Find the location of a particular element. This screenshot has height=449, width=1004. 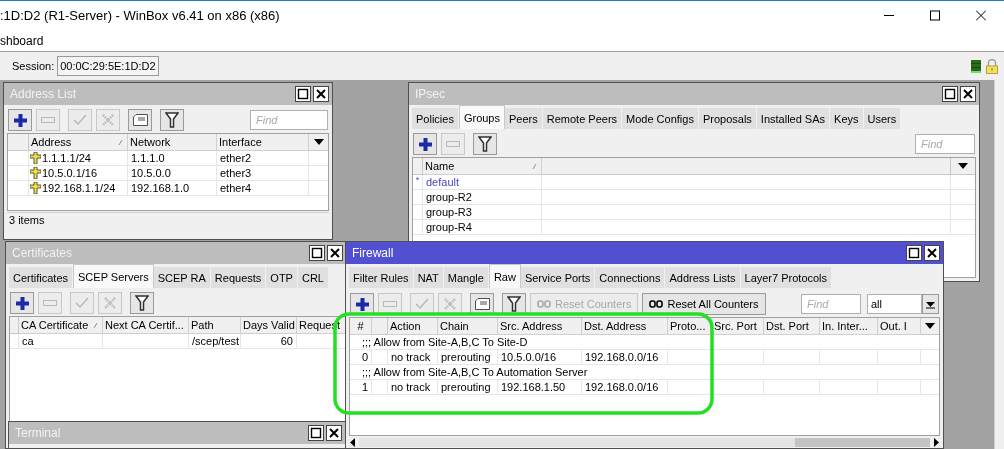

session-field: 00:0C:29:5E:1D:D2 is located at coordinates (108, 66).